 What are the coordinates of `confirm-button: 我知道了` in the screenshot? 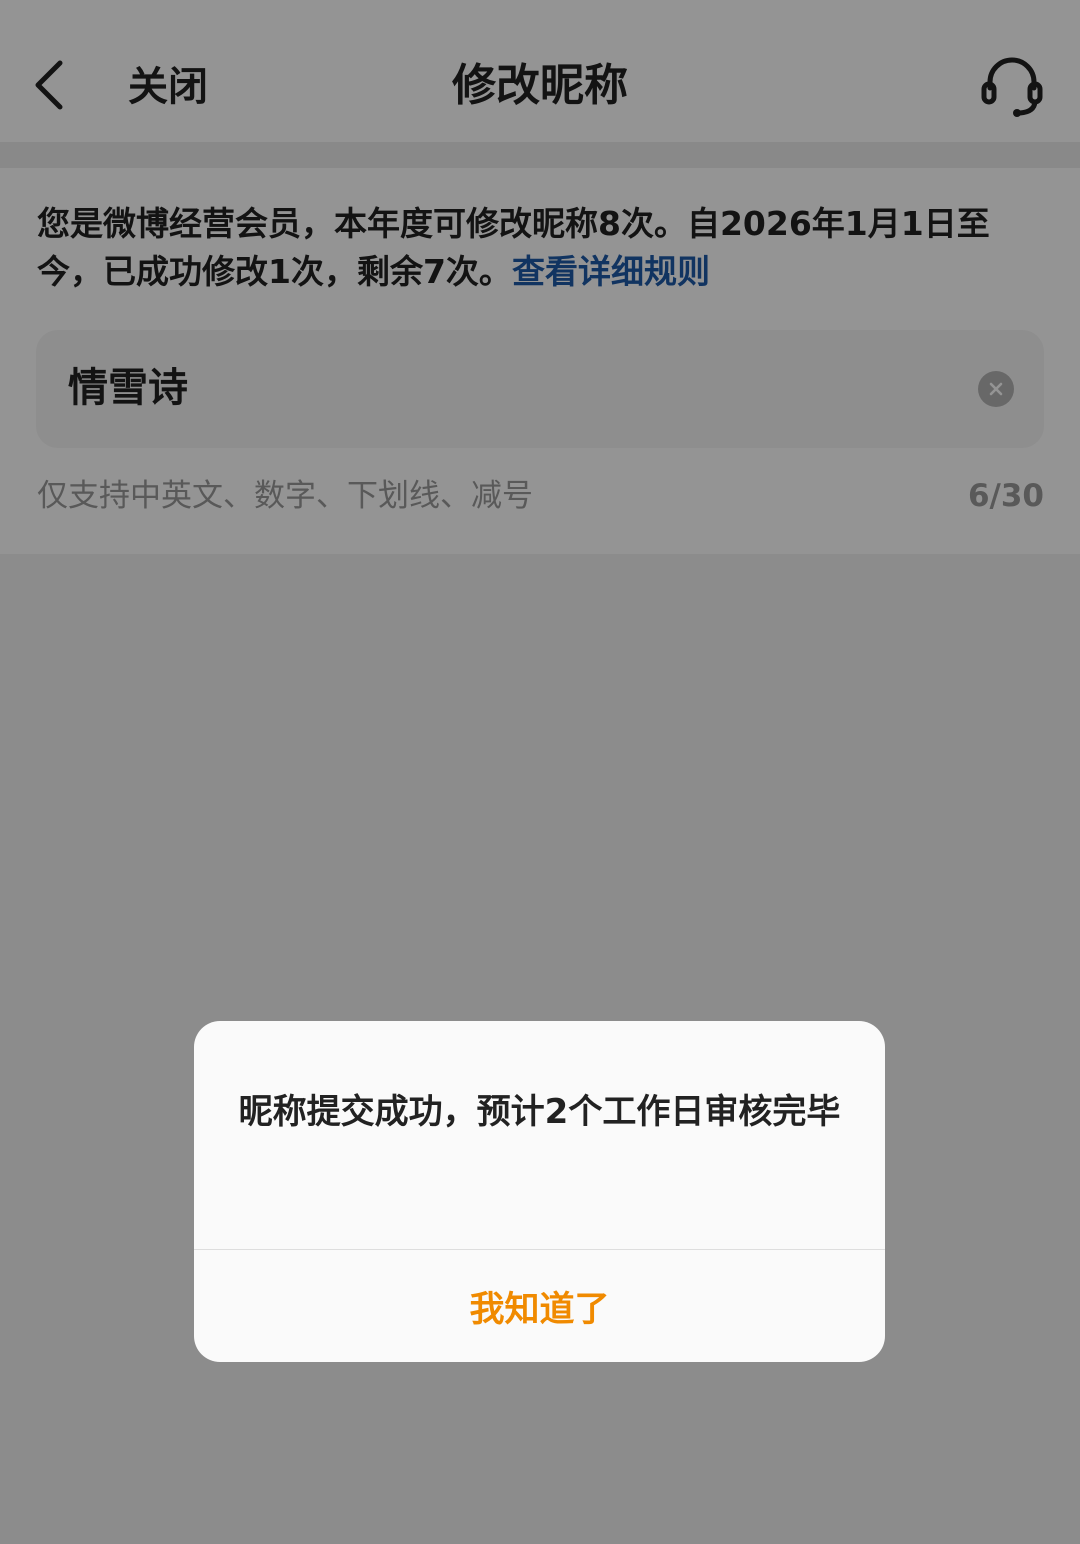 It's located at (539, 1306).